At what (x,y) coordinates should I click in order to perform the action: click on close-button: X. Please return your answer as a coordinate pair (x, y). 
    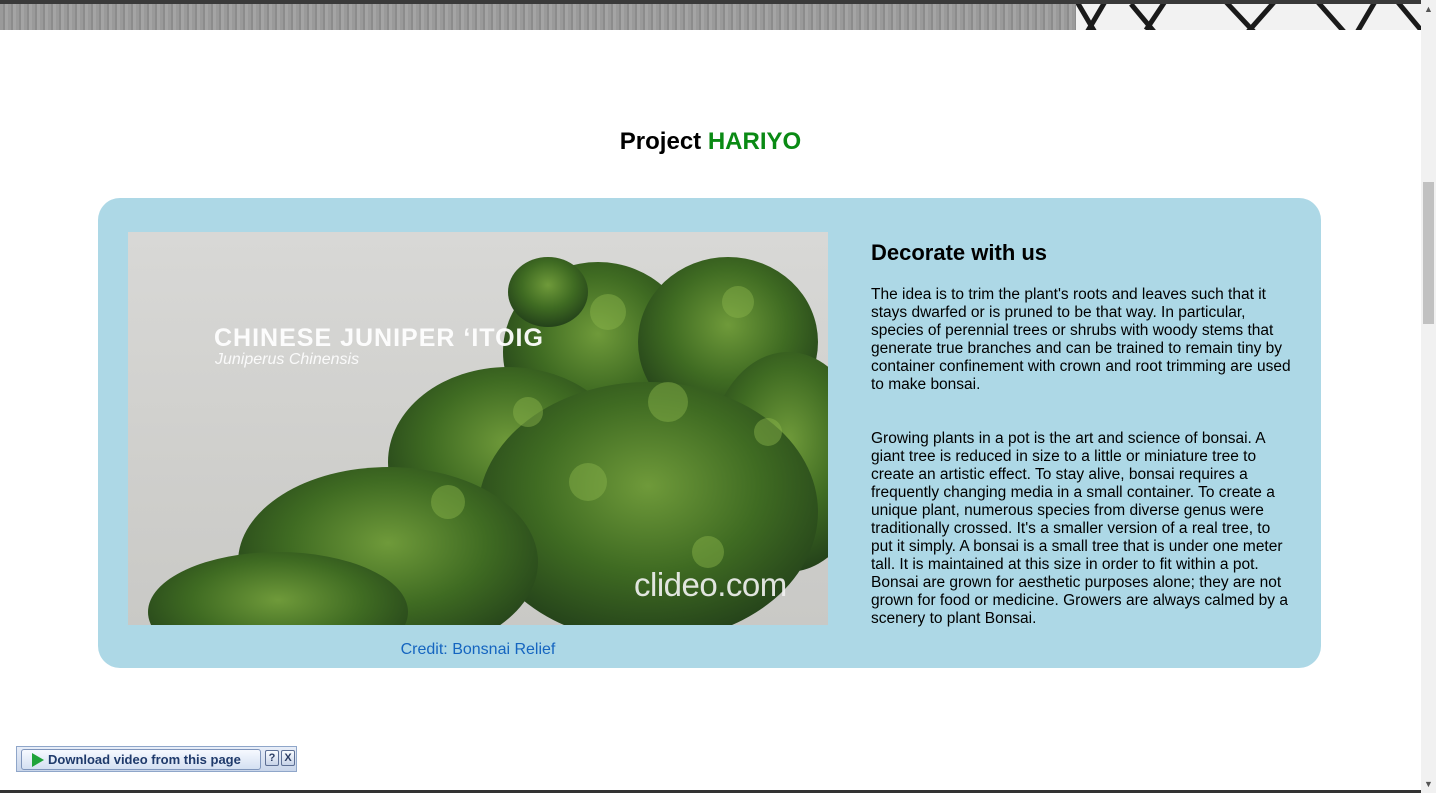
    Looking at the image, I should click on (288, 758).